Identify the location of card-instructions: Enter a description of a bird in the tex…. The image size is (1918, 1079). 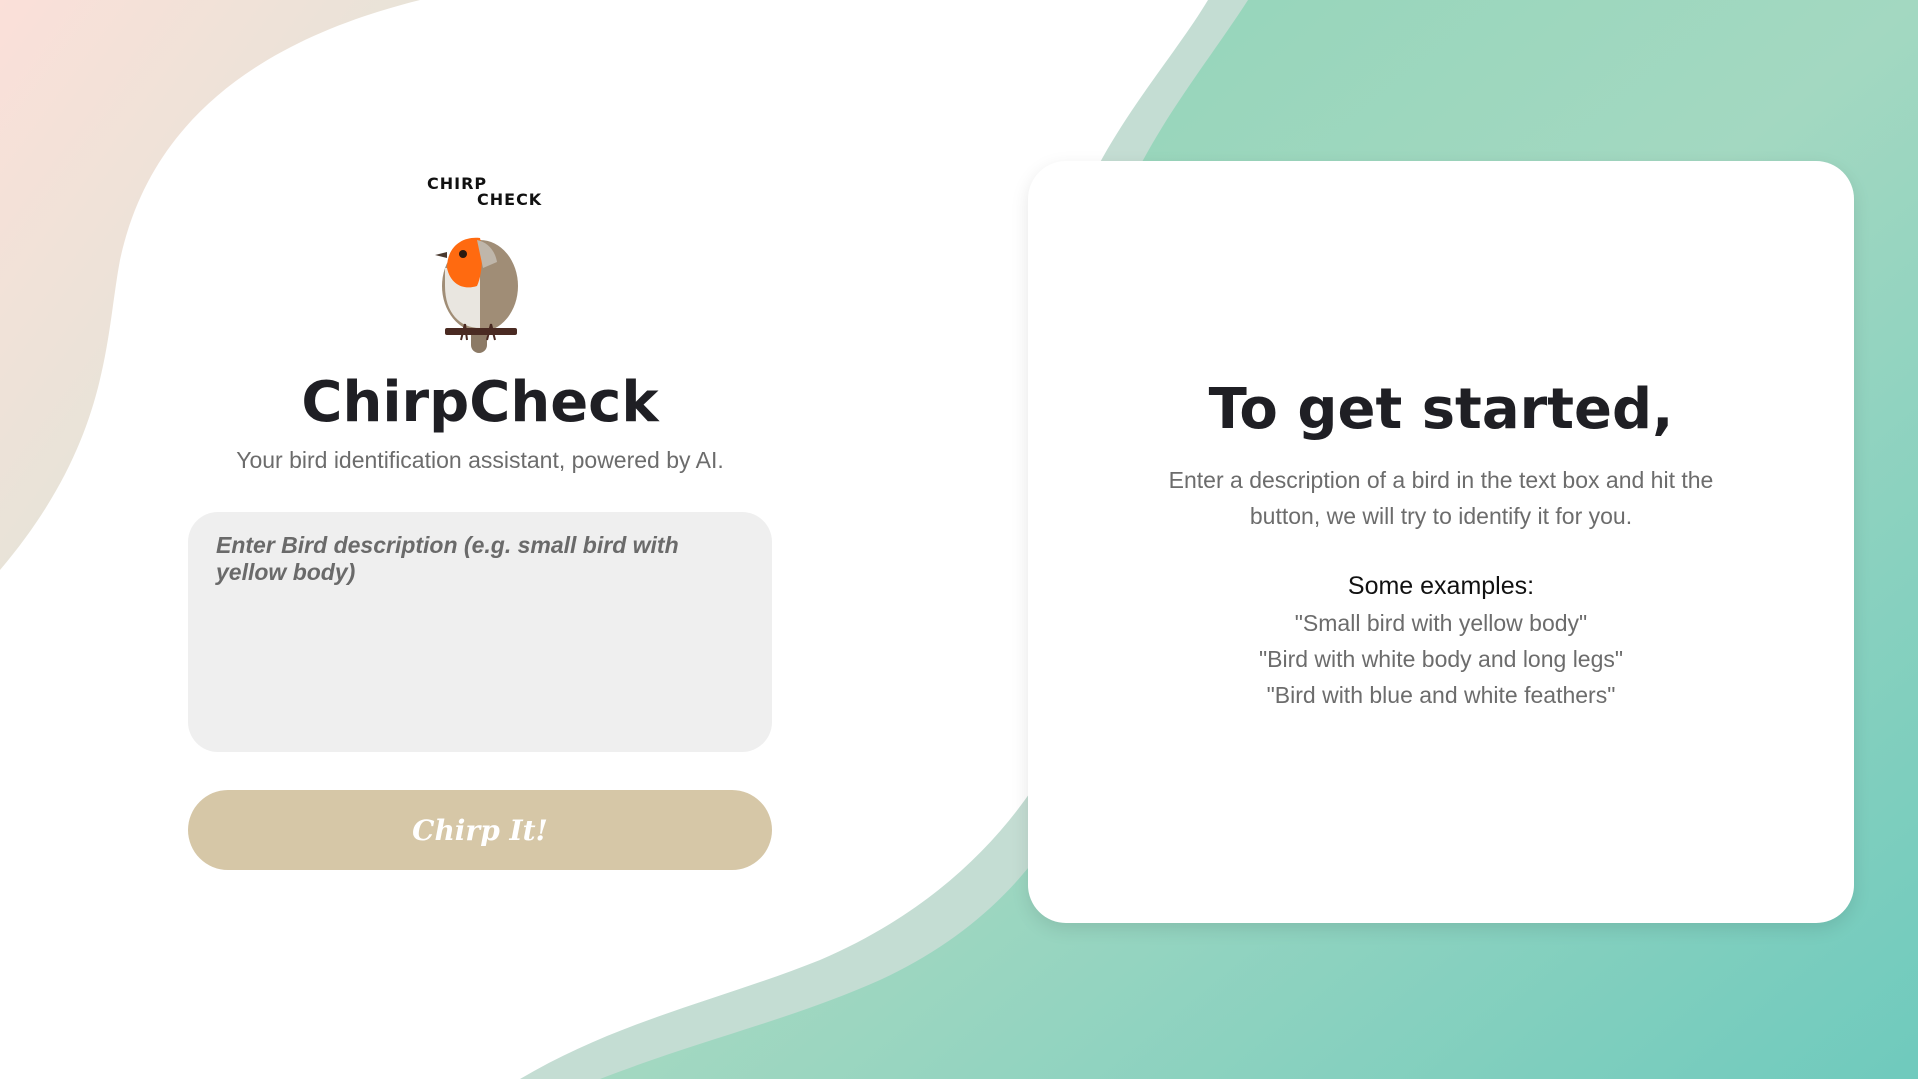
(1441, 498).